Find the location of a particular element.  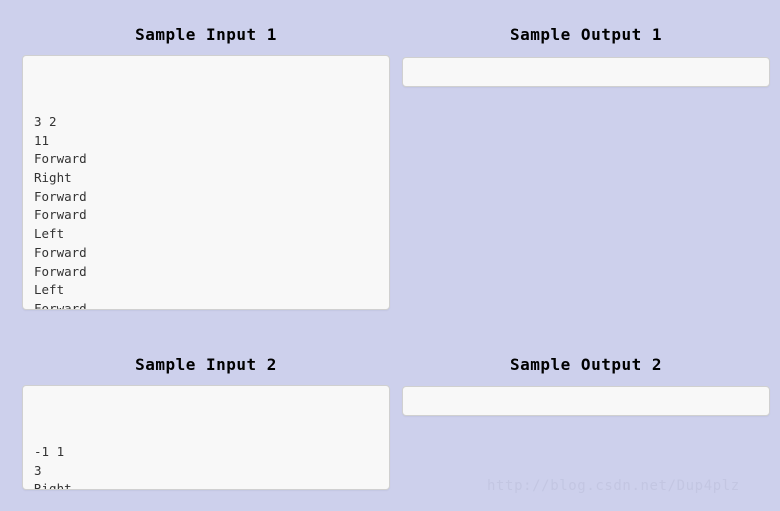

sample-input-2-title: Sample Input 2 is located at coordinates (206, 364).